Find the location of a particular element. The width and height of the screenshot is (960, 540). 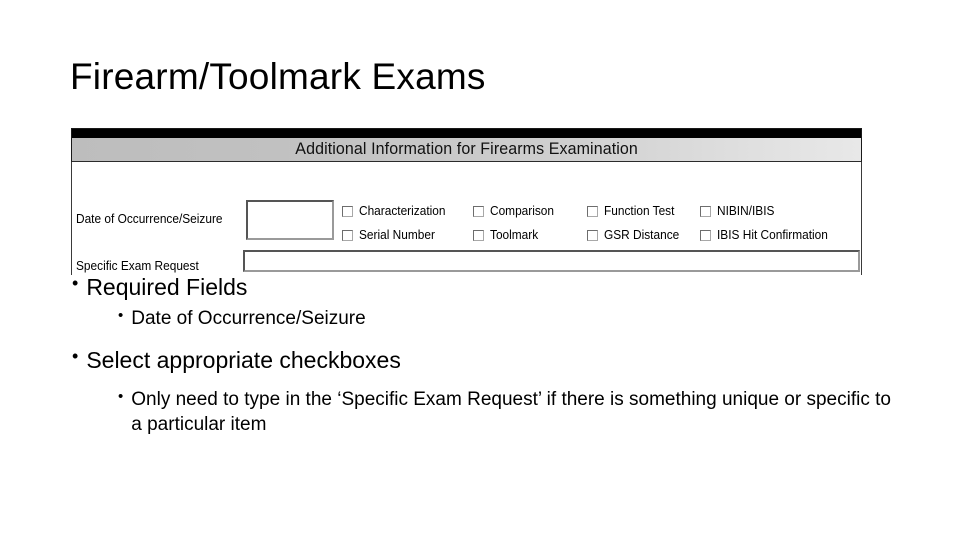

checkbox-item-characterization: Characterization is located at coordinates (407, 211).